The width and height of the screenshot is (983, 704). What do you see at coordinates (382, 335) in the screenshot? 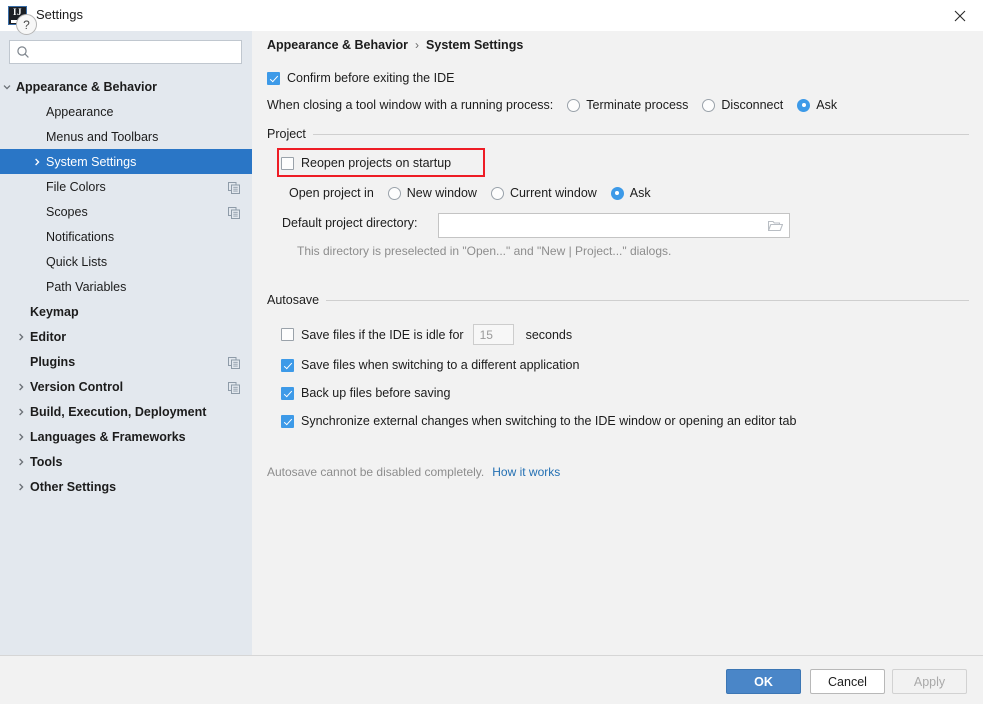
I see `autosave-idle-label-before: Save files if the IDE is idle for` at bounding box center [382, 335].